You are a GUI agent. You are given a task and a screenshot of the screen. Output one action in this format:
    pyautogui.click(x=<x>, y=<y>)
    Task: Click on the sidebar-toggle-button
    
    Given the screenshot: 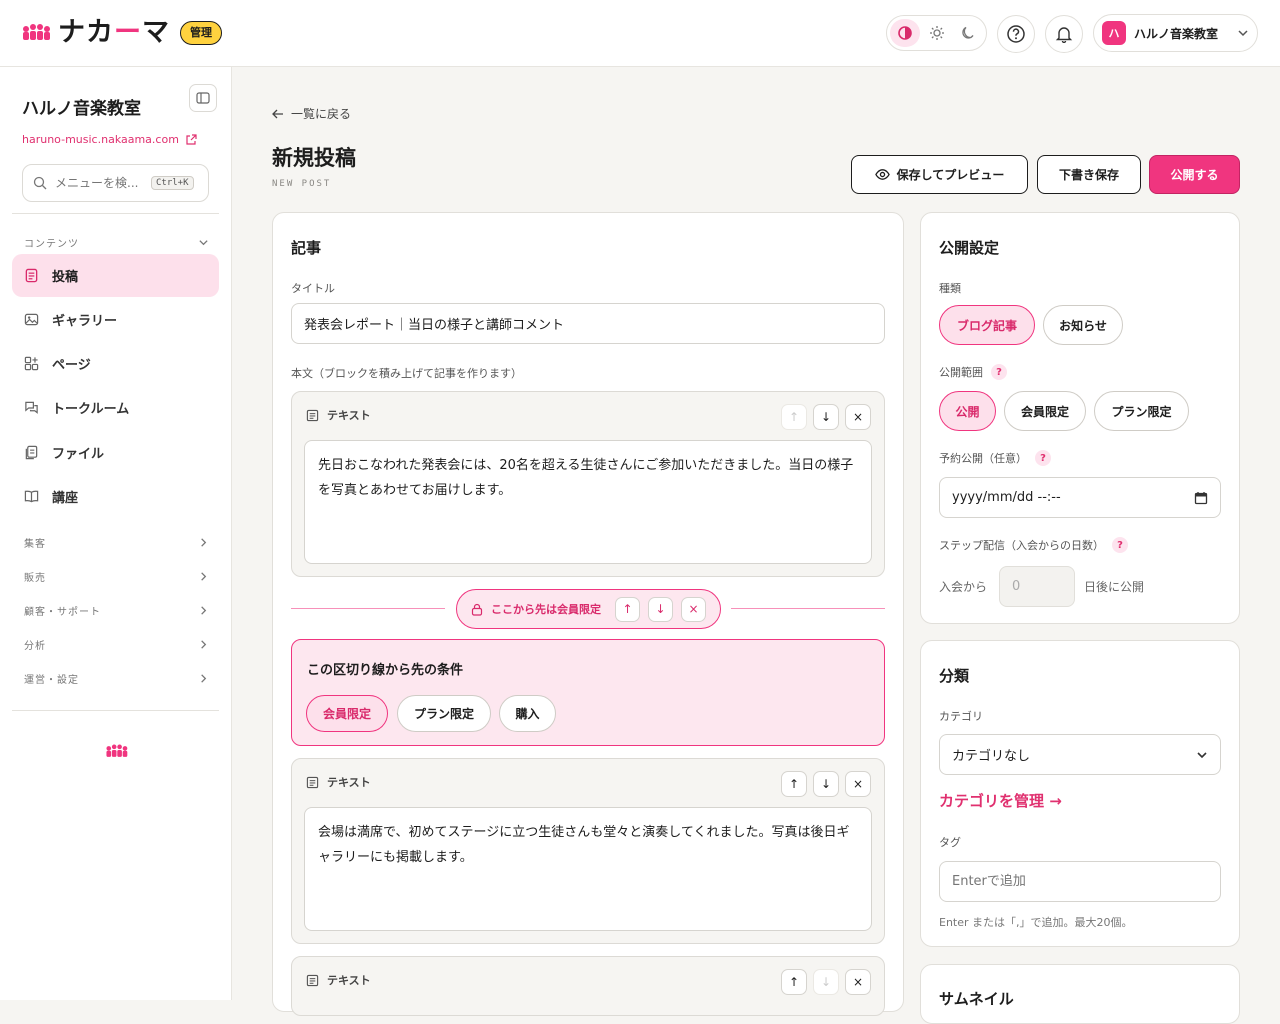 What is the action you would take?
    pyautogui.click(x=203, y=98)
    